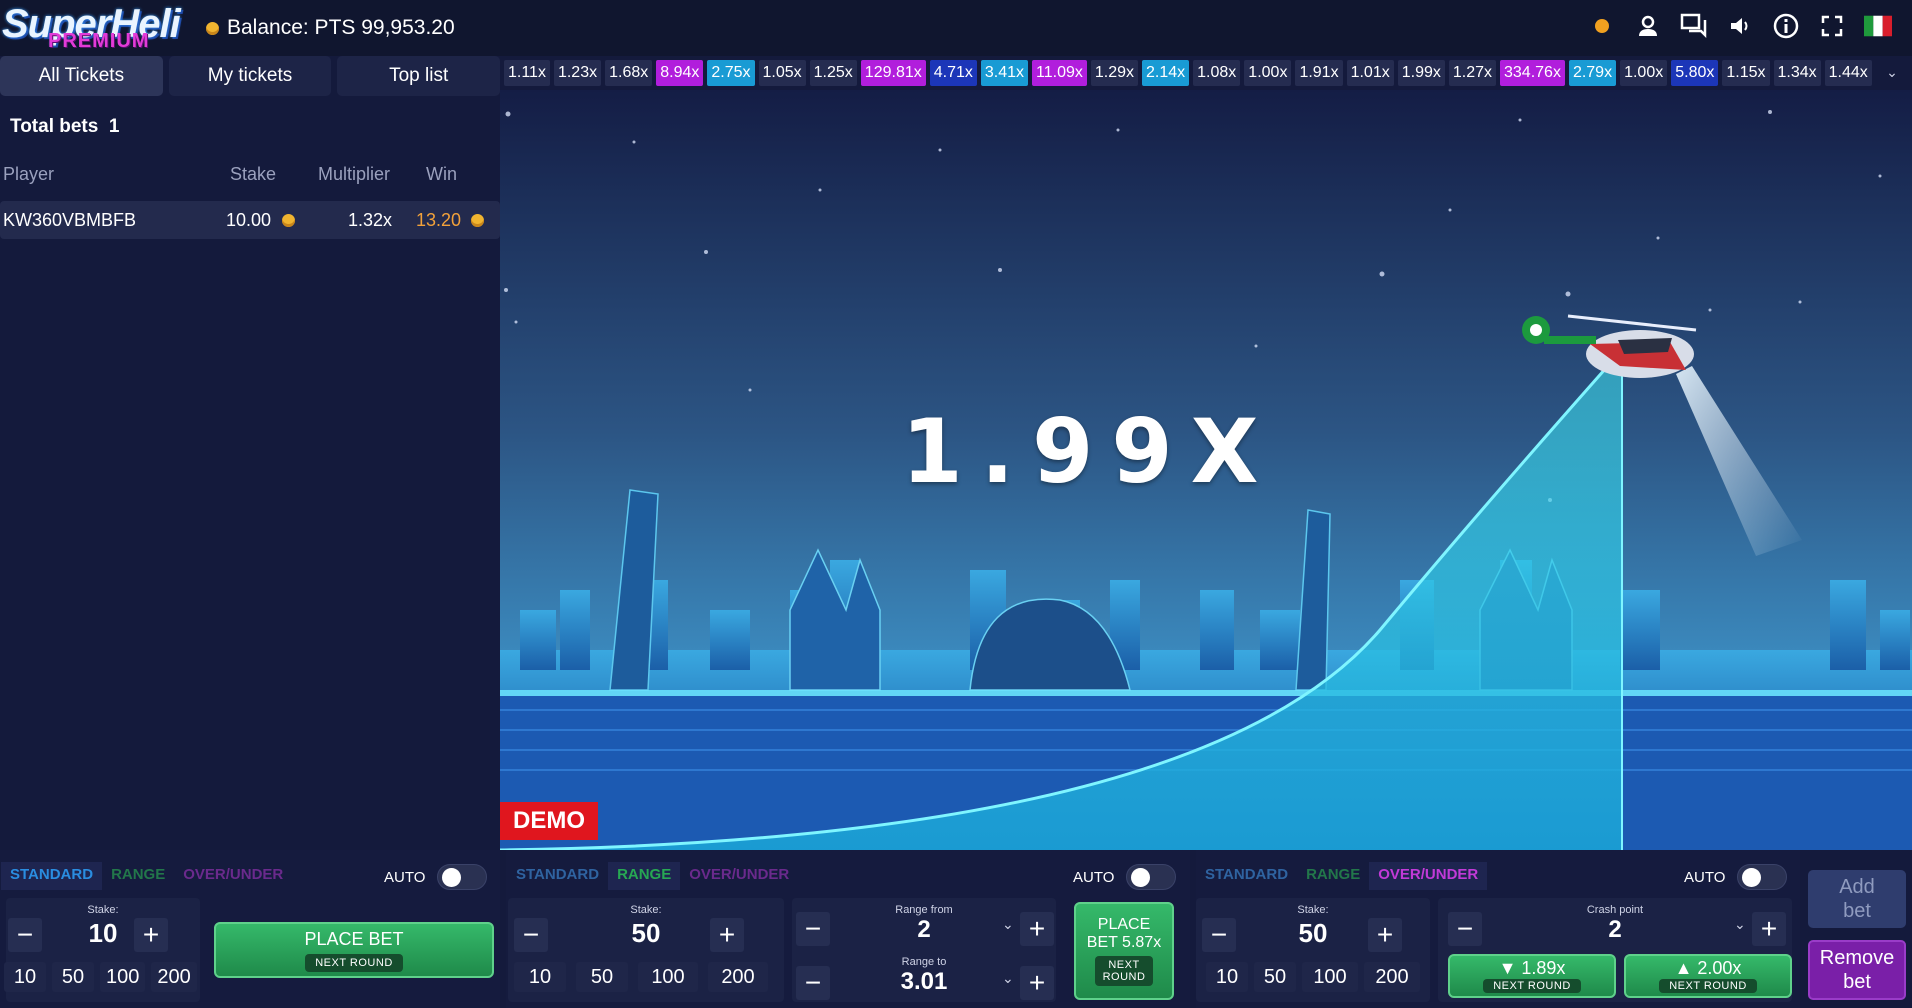 The height and width of the screenshot is (1008, 1912). I want to click on panel1-tab-range: RANGE, so click(138, 876).